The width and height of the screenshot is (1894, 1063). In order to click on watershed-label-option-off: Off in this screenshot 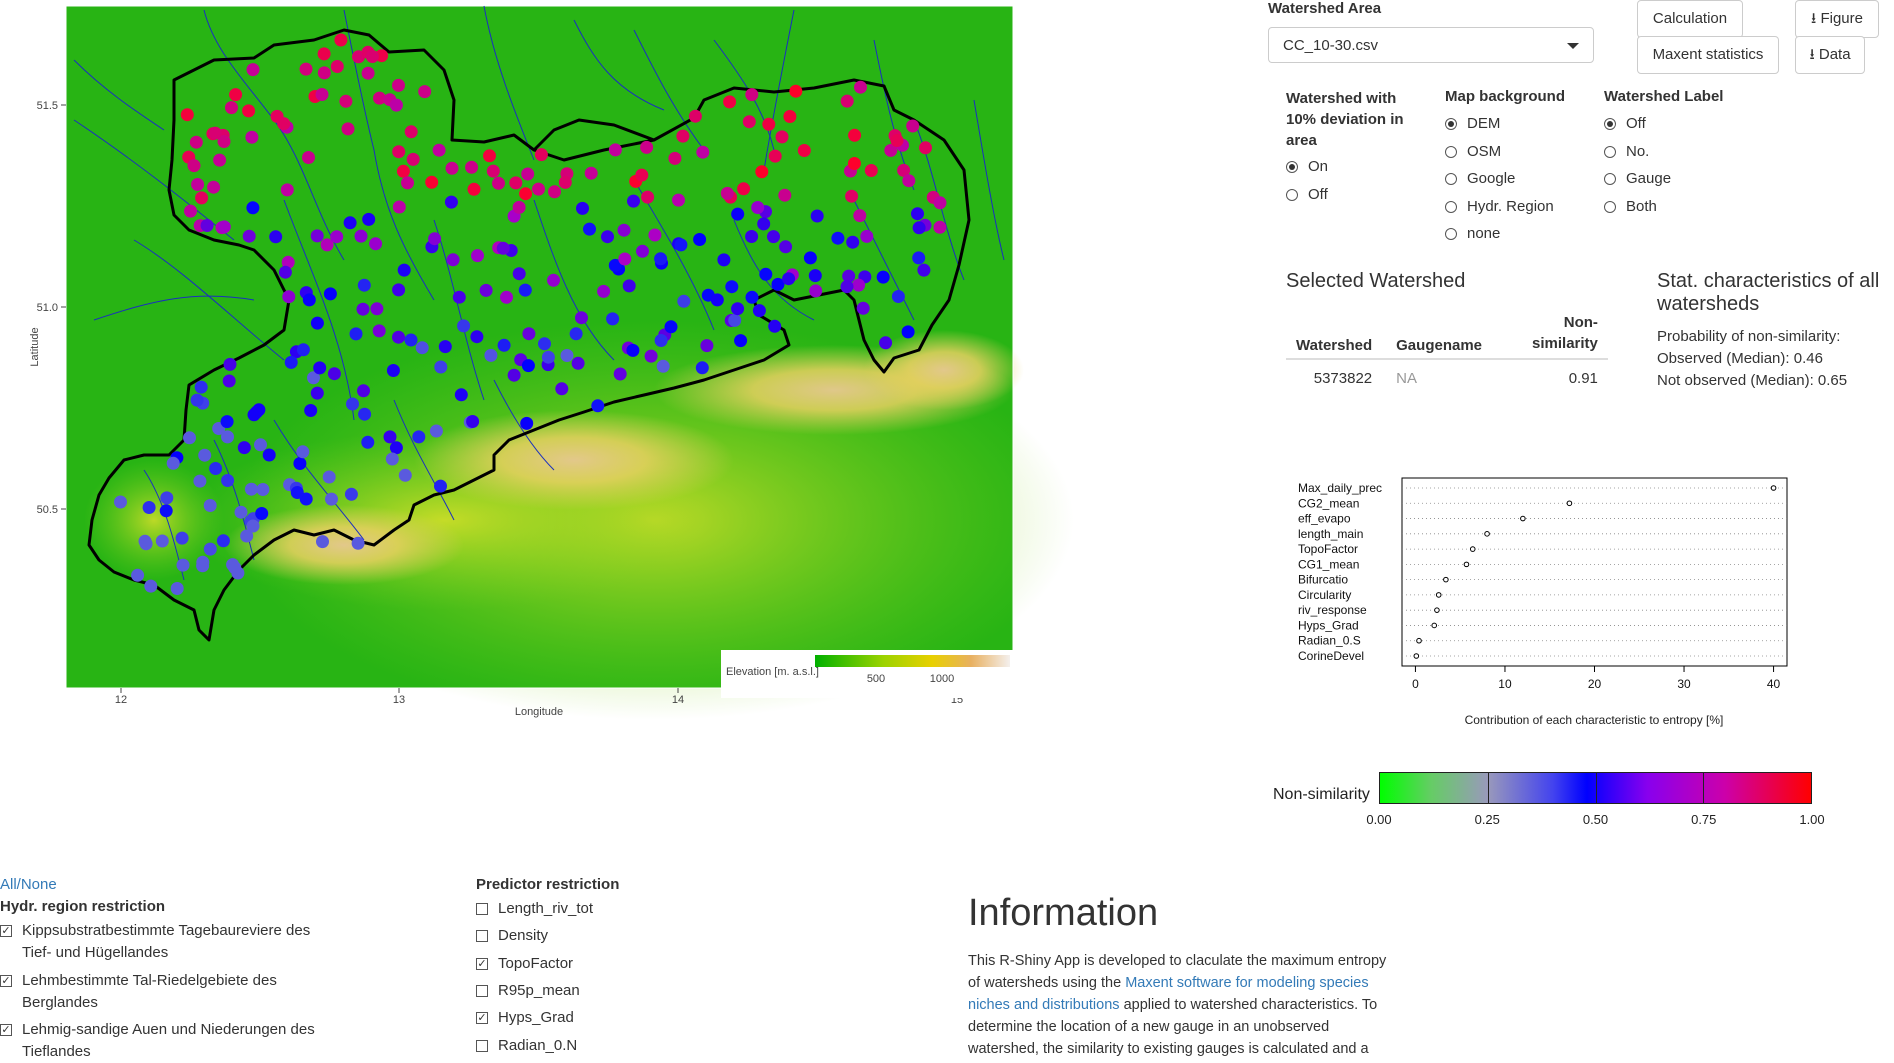, I will do `click(1625, 123)`.